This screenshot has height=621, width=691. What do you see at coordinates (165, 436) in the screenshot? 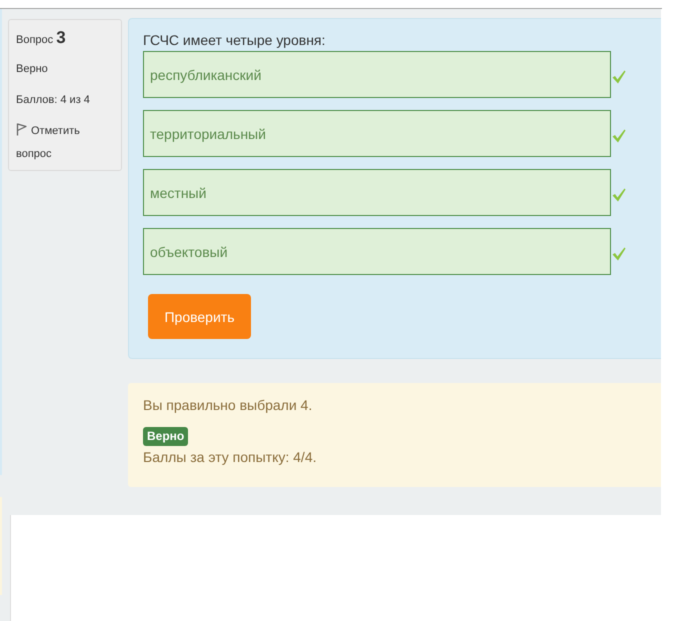
I see `correct-badge: Верно` at bounding box center [165, 436].